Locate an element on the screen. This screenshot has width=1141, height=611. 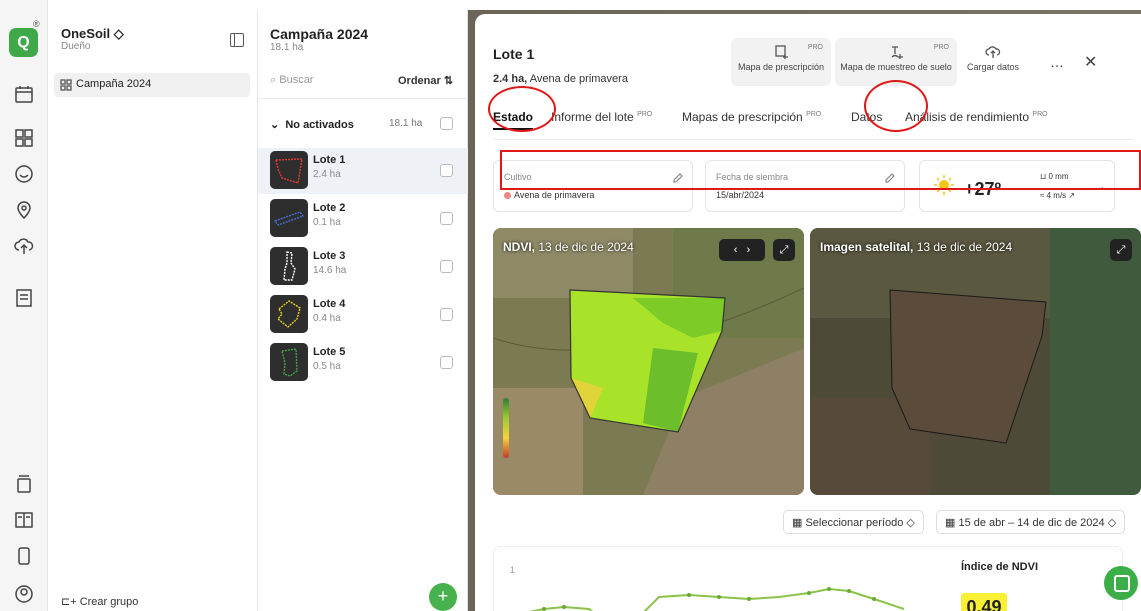
group-checkbox is located at coordinates (446, 123).